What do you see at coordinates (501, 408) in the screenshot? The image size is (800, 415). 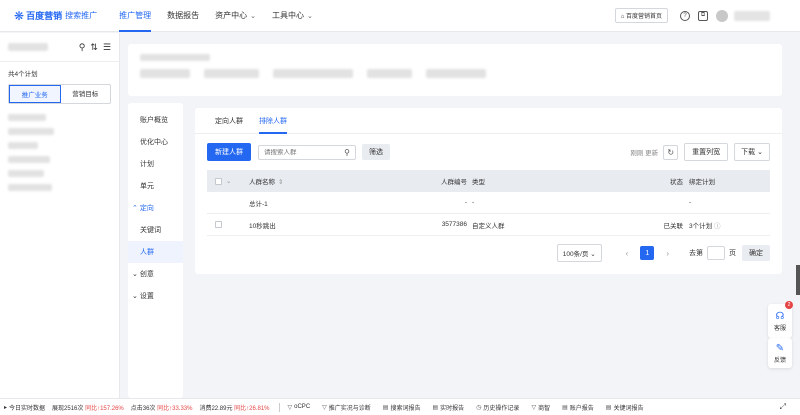 I see `link-label: 历史操作记录` at bounding box center [501, 408].